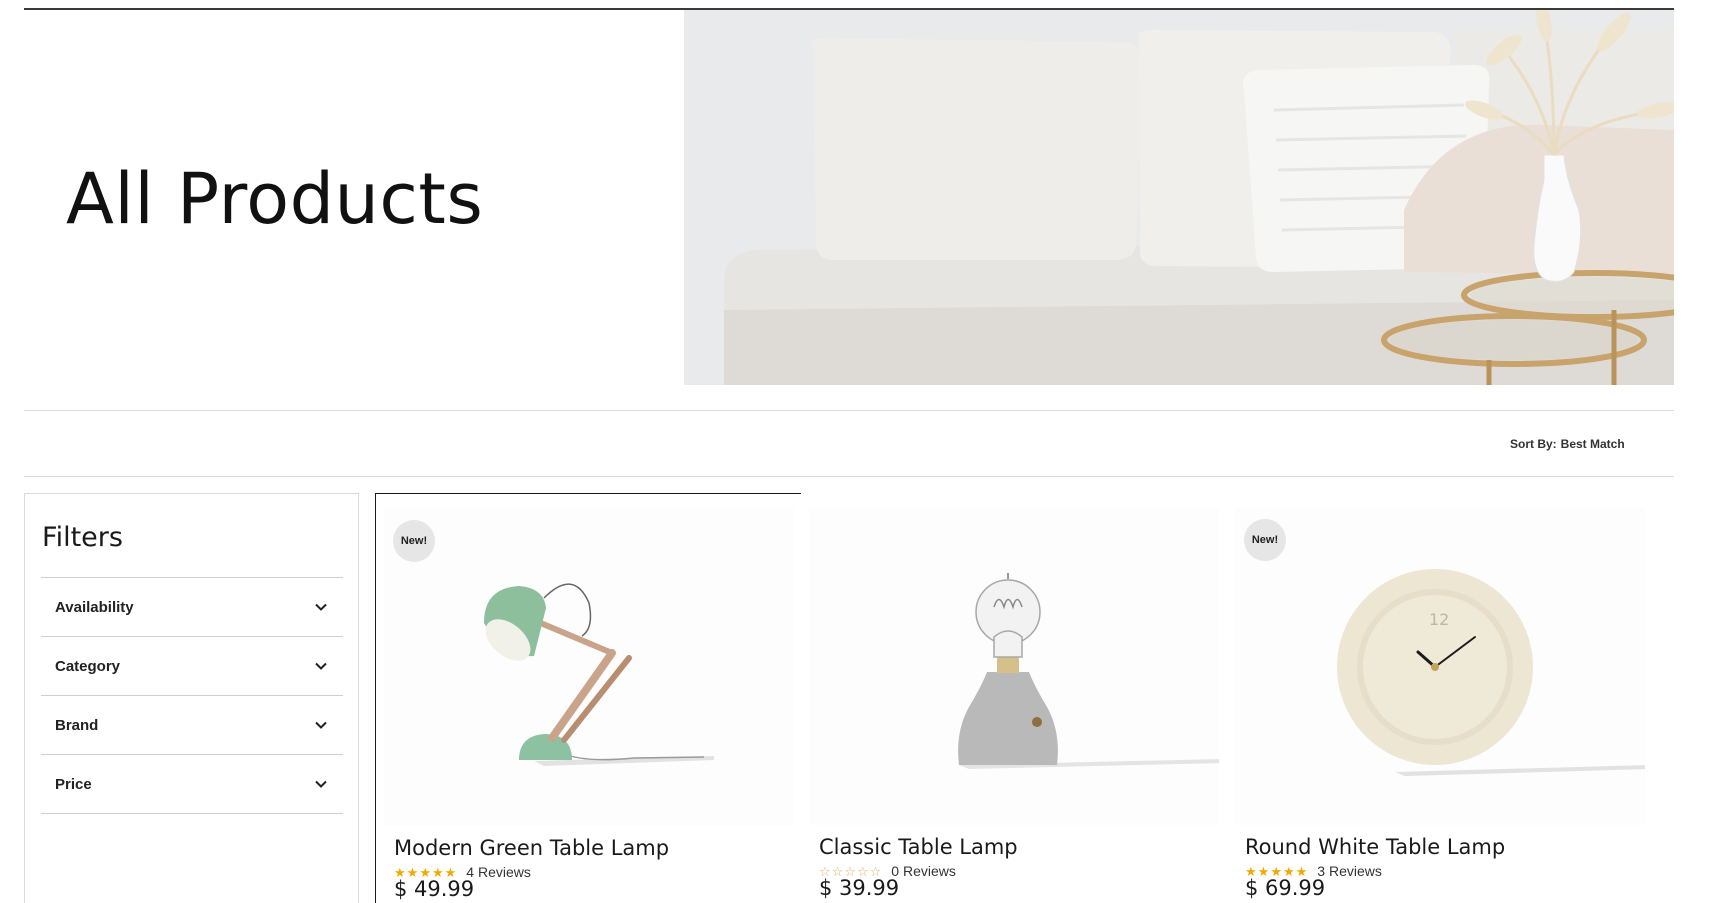  Describe the element at coordinates (82, 537) in the screenshot. I see `filters-title: Filters` at that location.